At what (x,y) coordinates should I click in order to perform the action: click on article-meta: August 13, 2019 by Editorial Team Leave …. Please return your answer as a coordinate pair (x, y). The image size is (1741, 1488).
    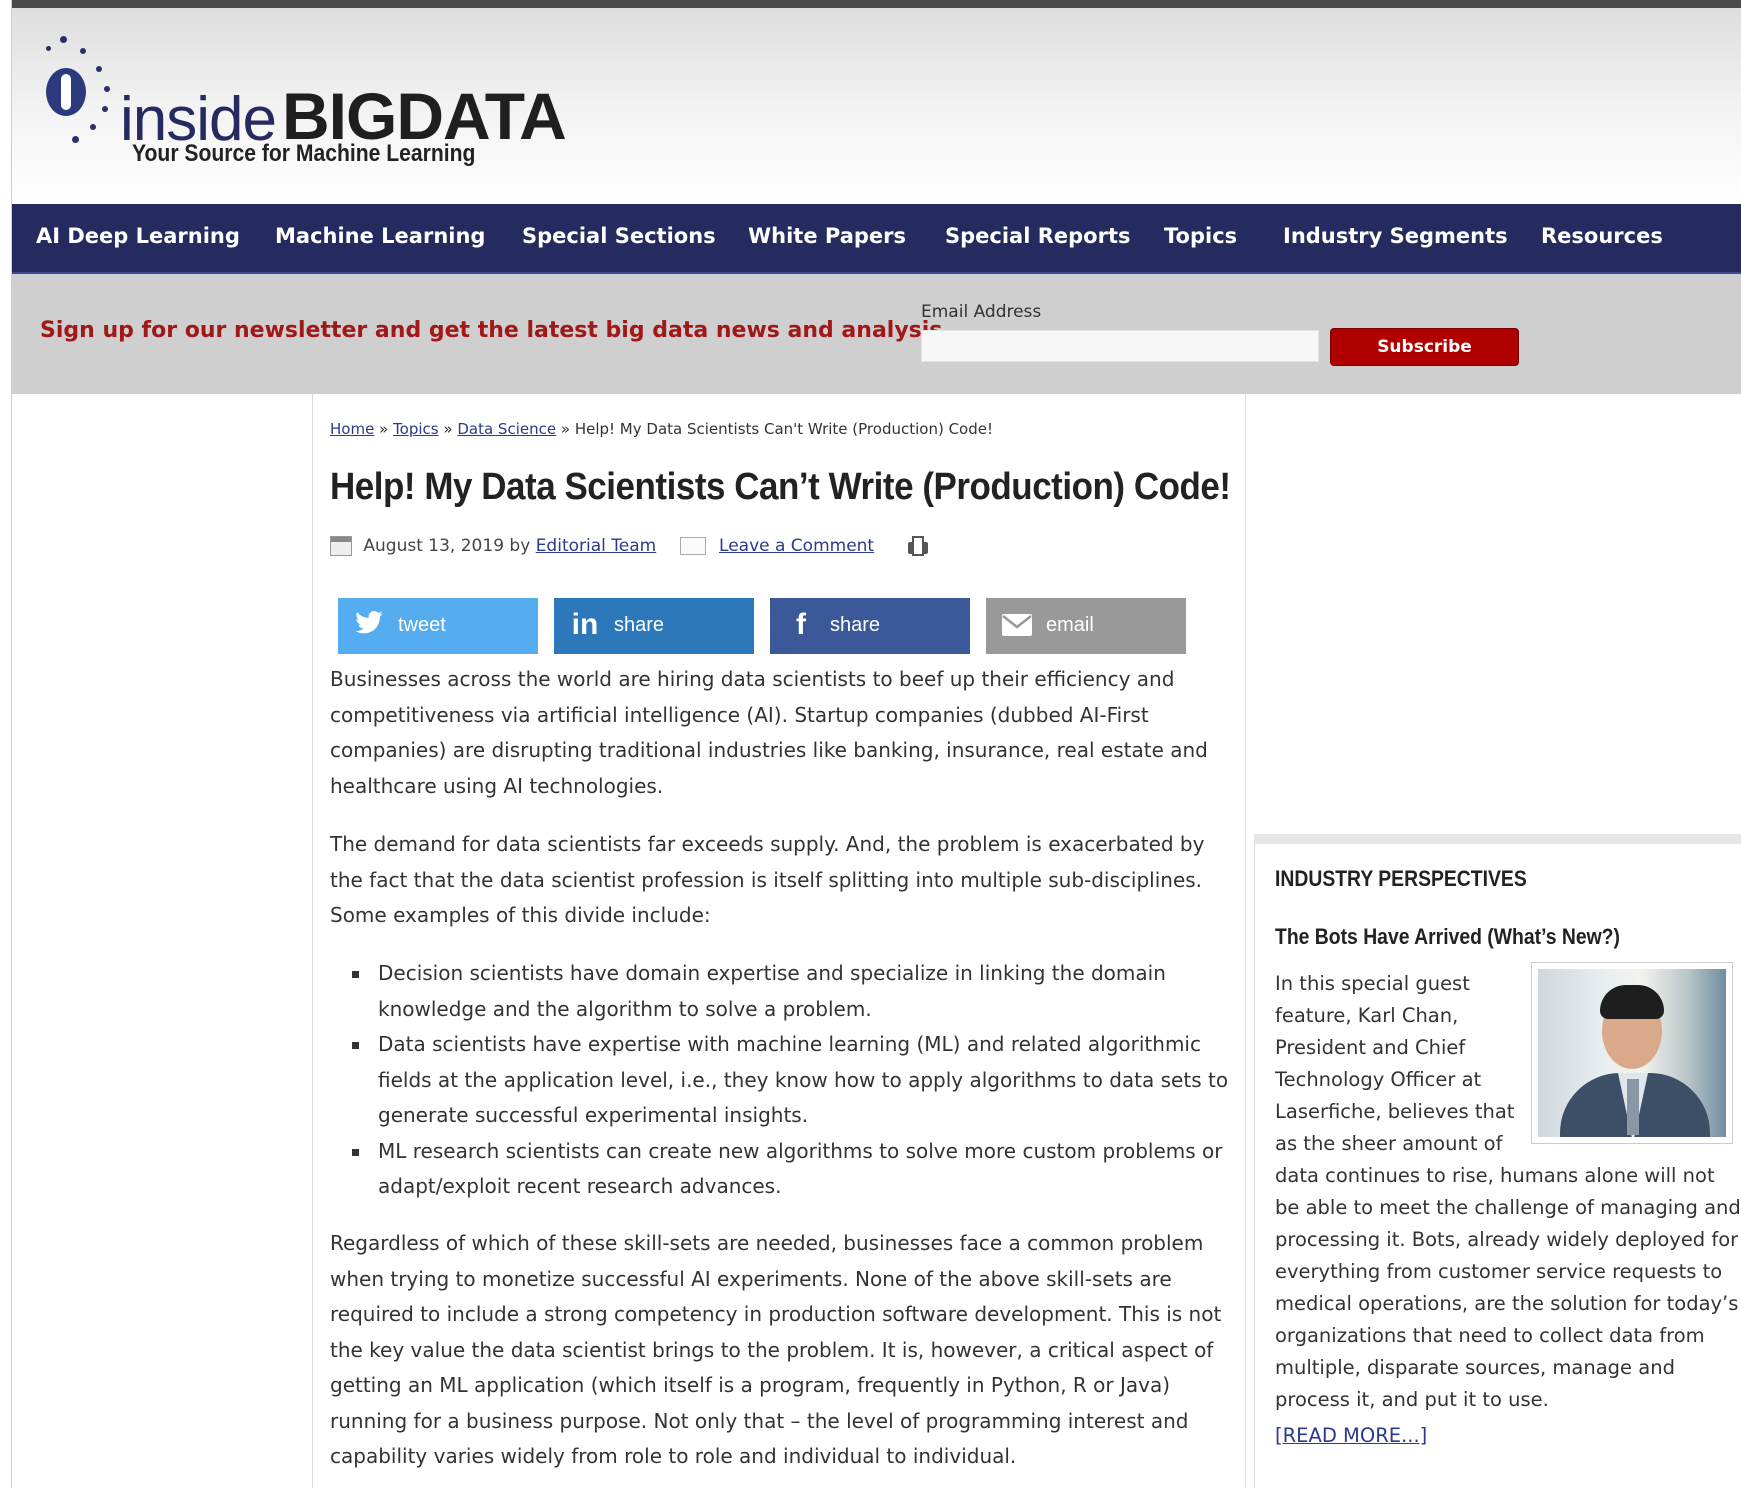
    Looking at the image, I should click on (630, 548).